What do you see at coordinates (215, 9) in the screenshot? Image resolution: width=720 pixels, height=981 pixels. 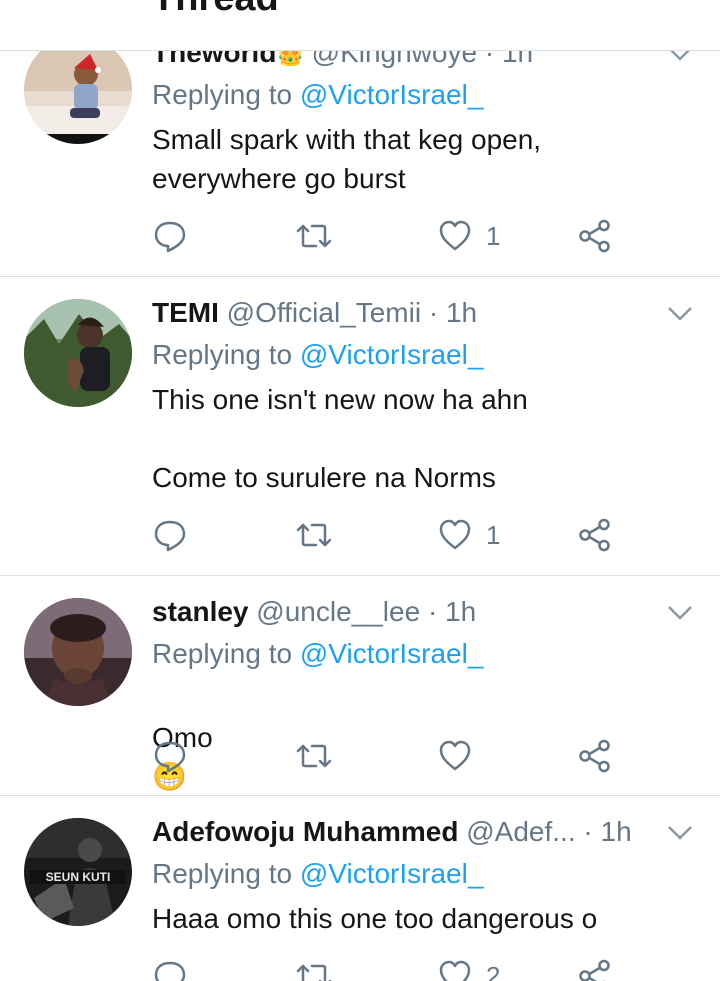 I see `page-title: Thread` at bounding box center [215, 9].